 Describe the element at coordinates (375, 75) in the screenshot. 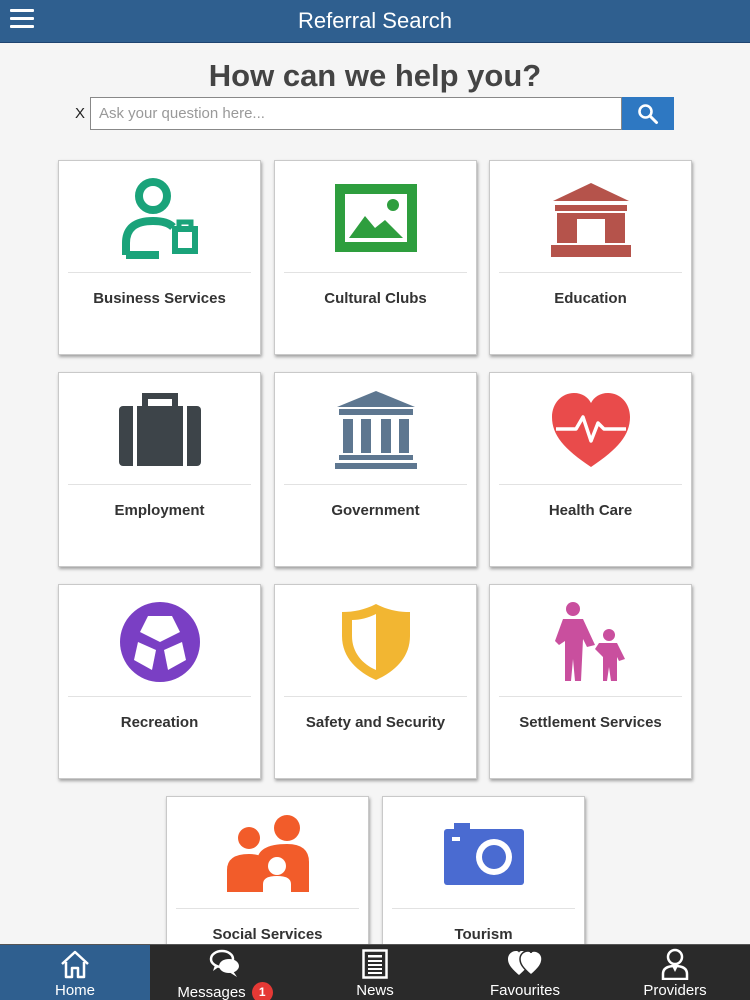

I see `help-heading: How can we help you?` at that location.